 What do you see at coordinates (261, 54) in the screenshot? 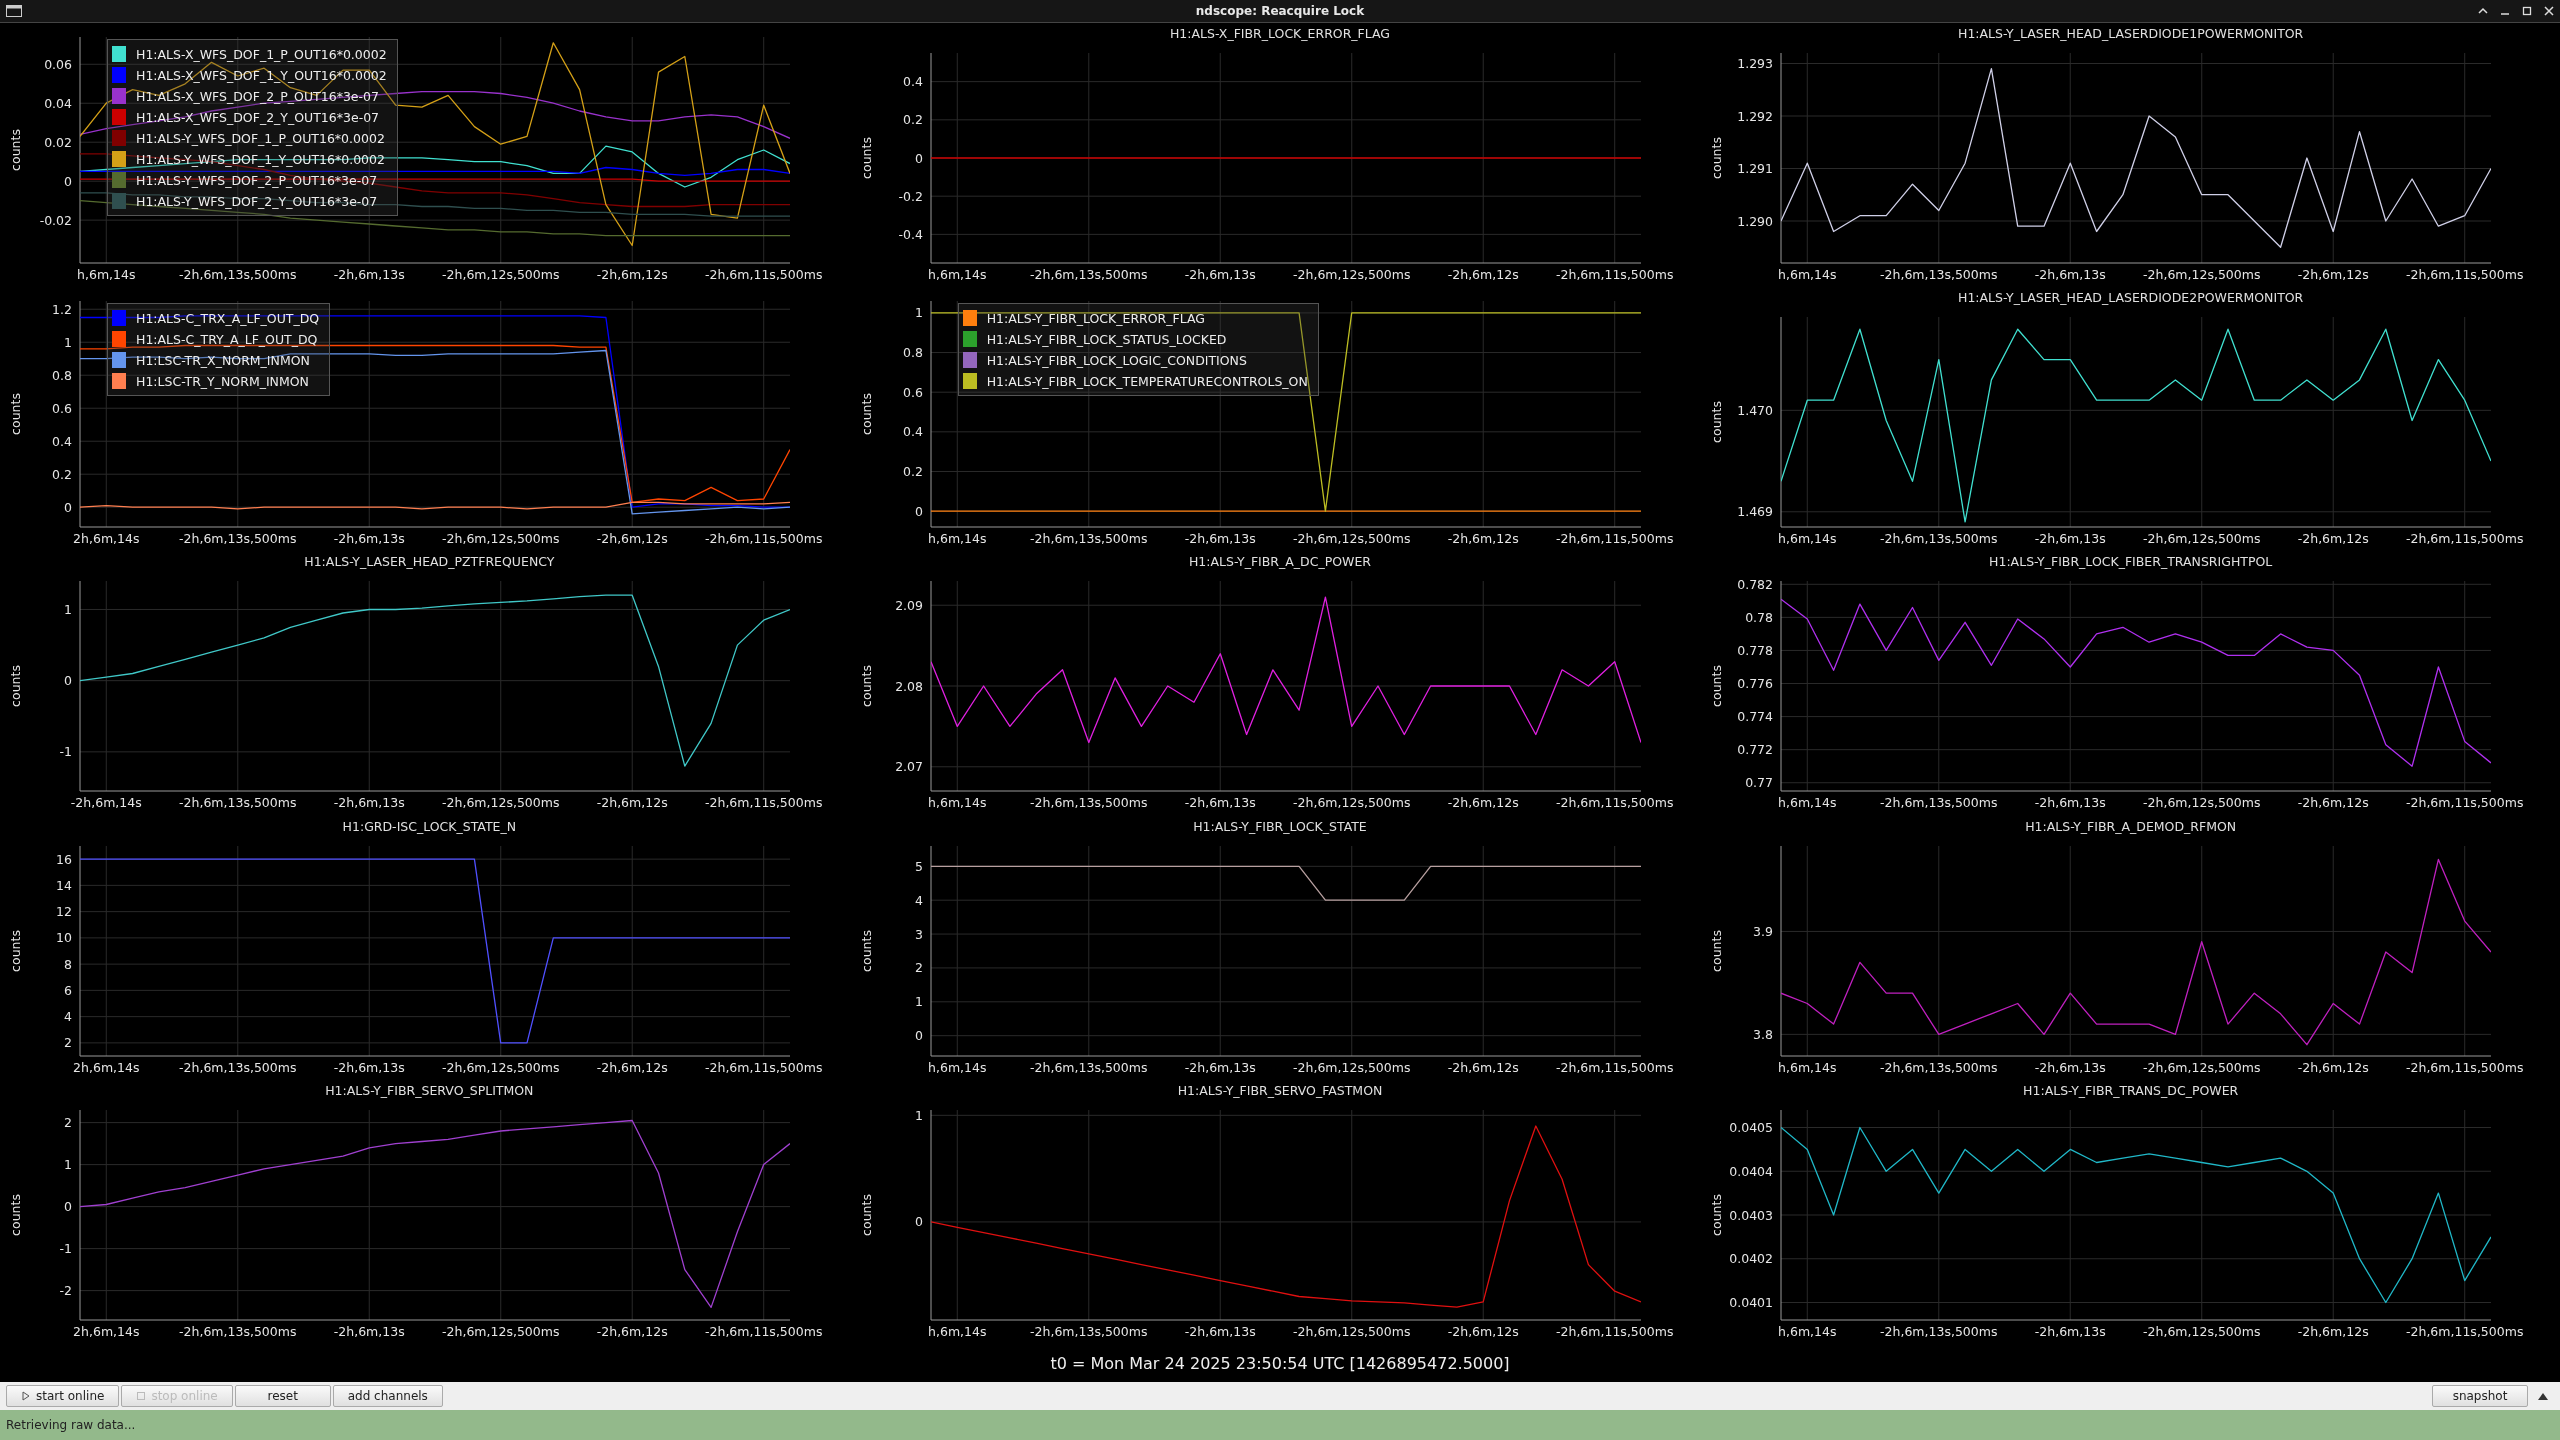
I see `legend-label: H1:ALS-X_WFS_DOF_1_P_OUT16*0.0002` at bounding box center [261, 54].